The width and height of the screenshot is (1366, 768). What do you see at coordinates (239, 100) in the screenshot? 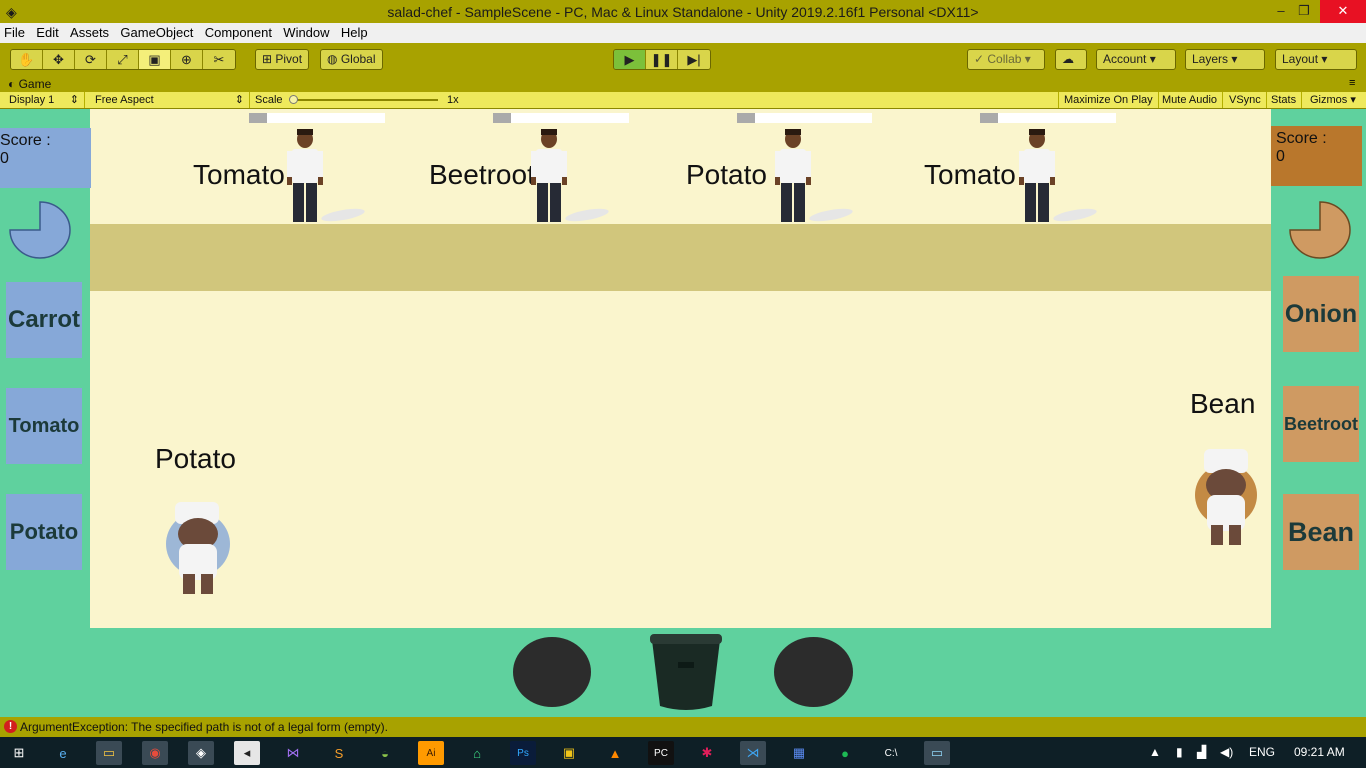
I see `aspect-chevron-icon: ⇕` at bounding box center [239, 100].